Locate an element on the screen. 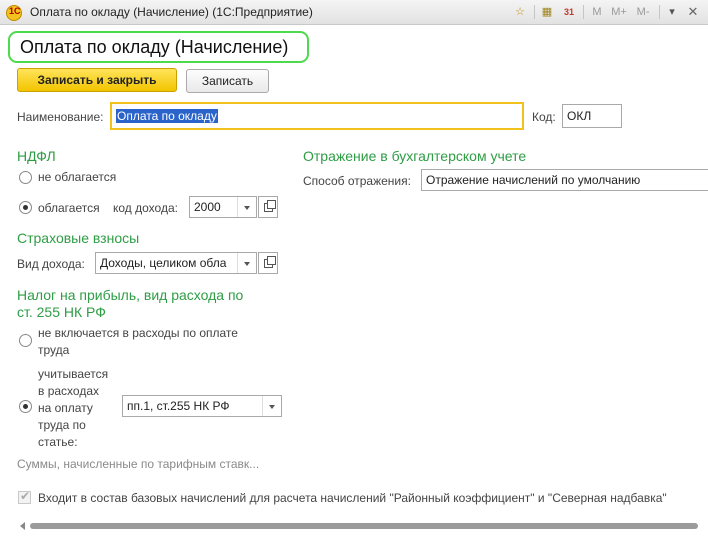 The image size is (708, 539). income-code-label: код дохода: is located at coordinates (145, 208).